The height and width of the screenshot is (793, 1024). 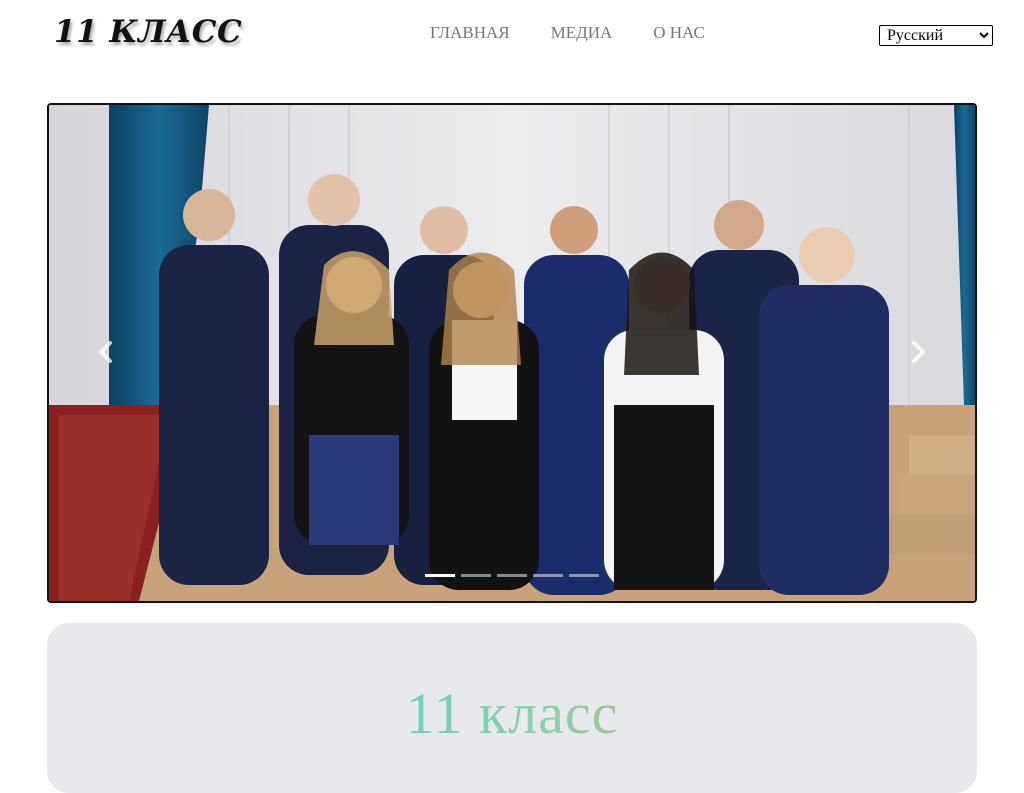 I want to click on site-header: 11 КЛАСС ГЛАВНАЯ МЕДИА О НАС Русский, so click(x=512, y=40).